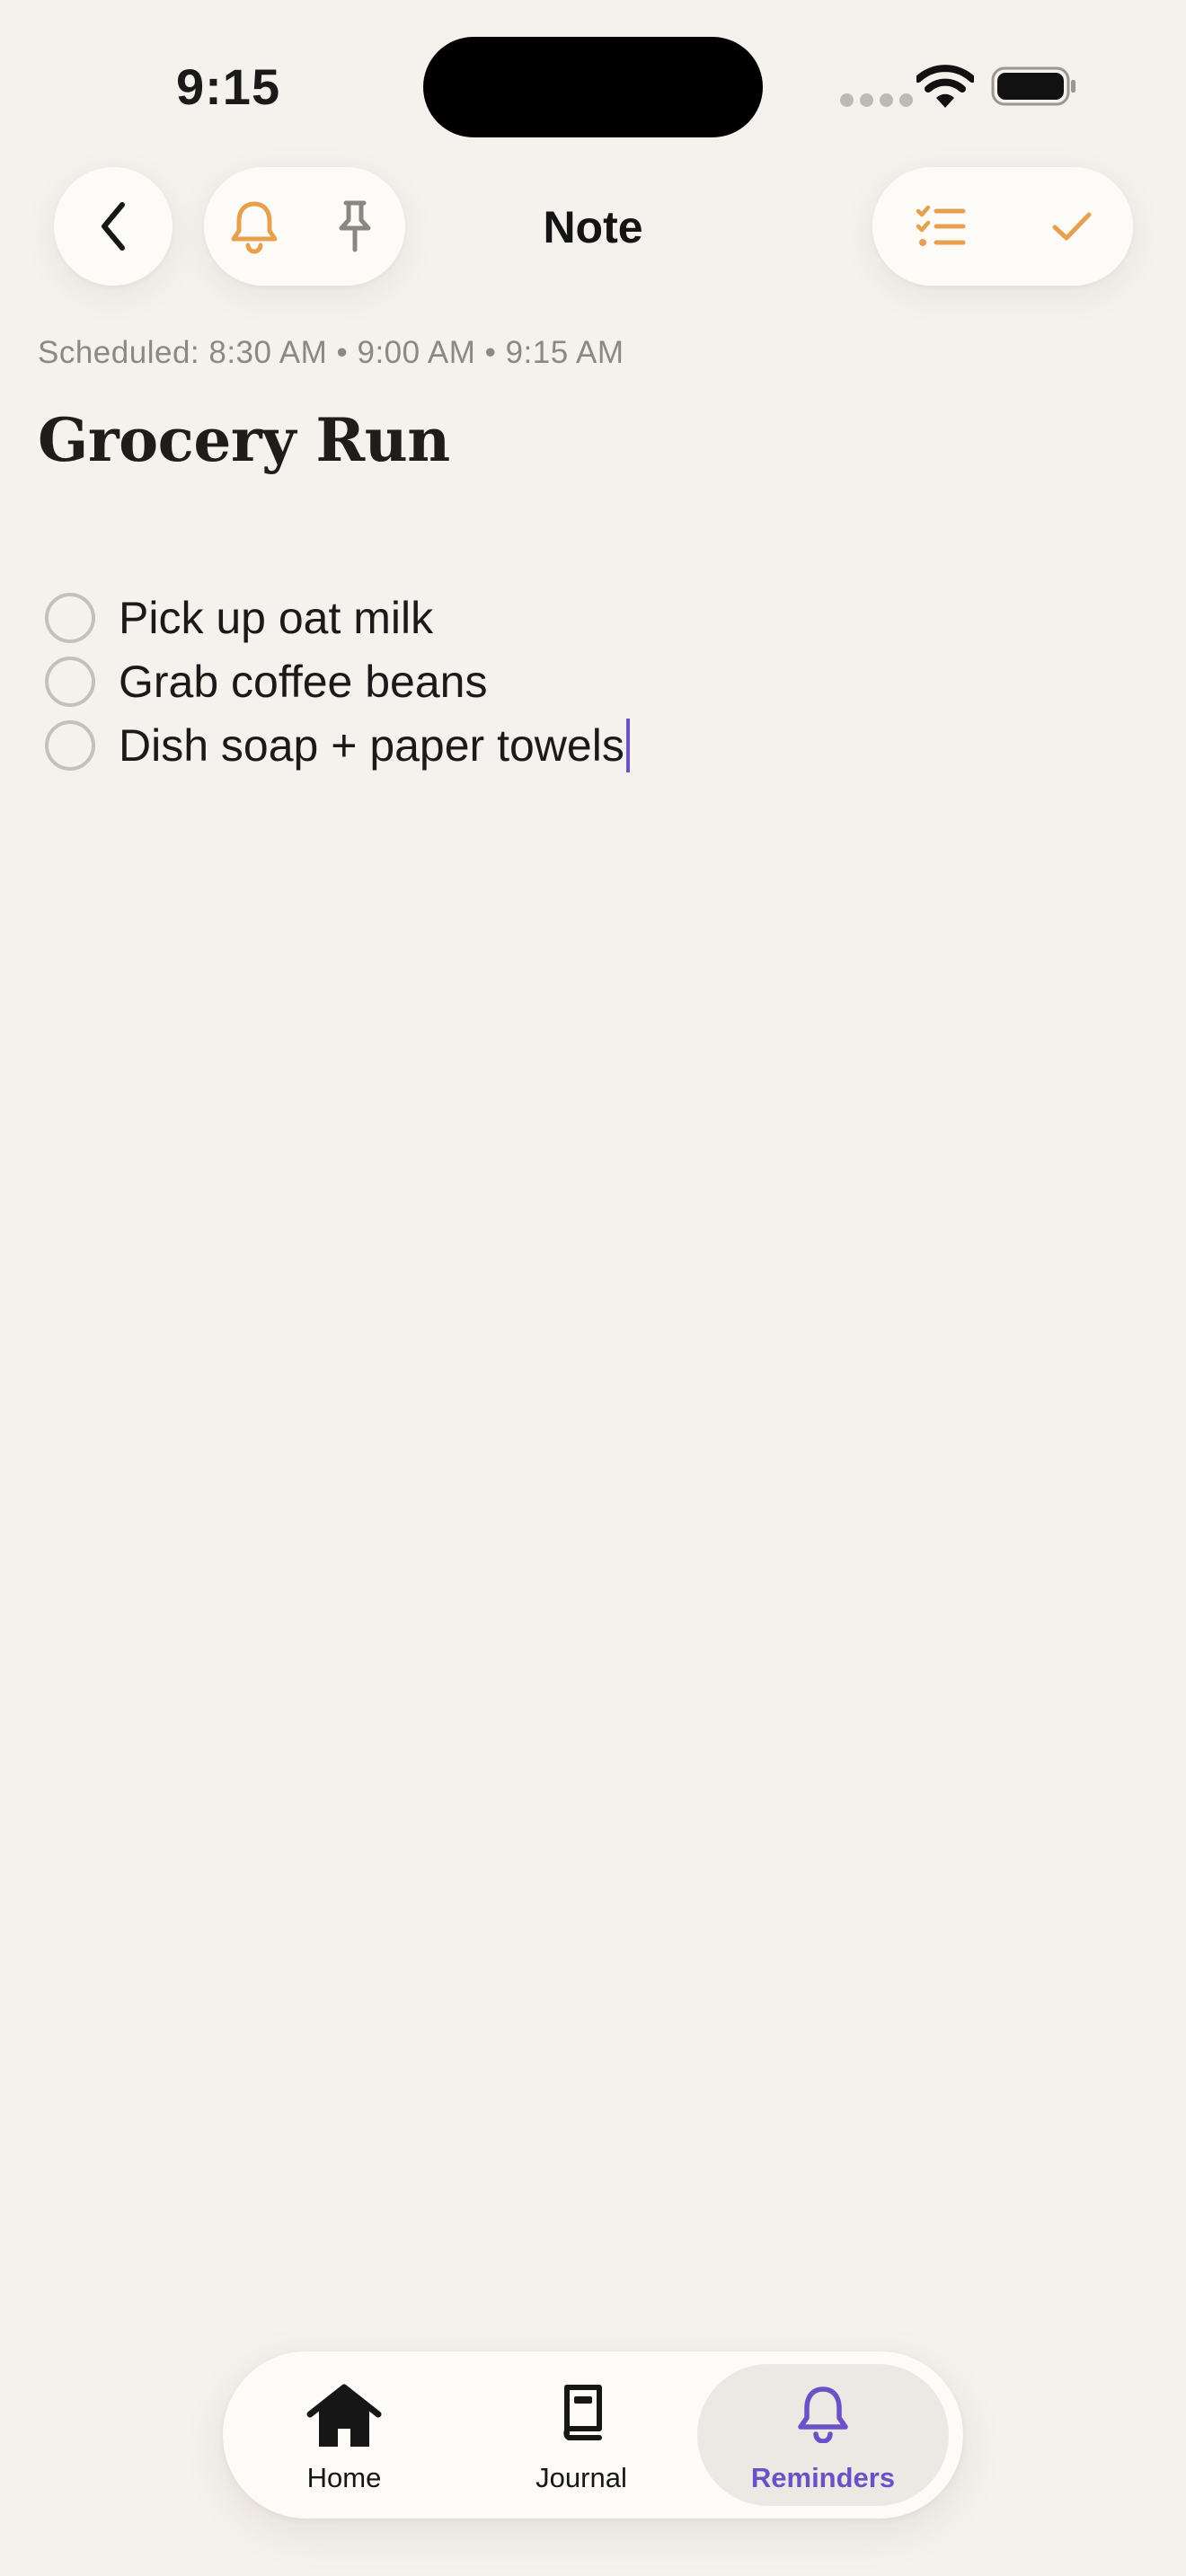  What do you see at coordinates (945, 86) in the screenshot?
I see `wifi-icon` at bounding box center [945, 86].